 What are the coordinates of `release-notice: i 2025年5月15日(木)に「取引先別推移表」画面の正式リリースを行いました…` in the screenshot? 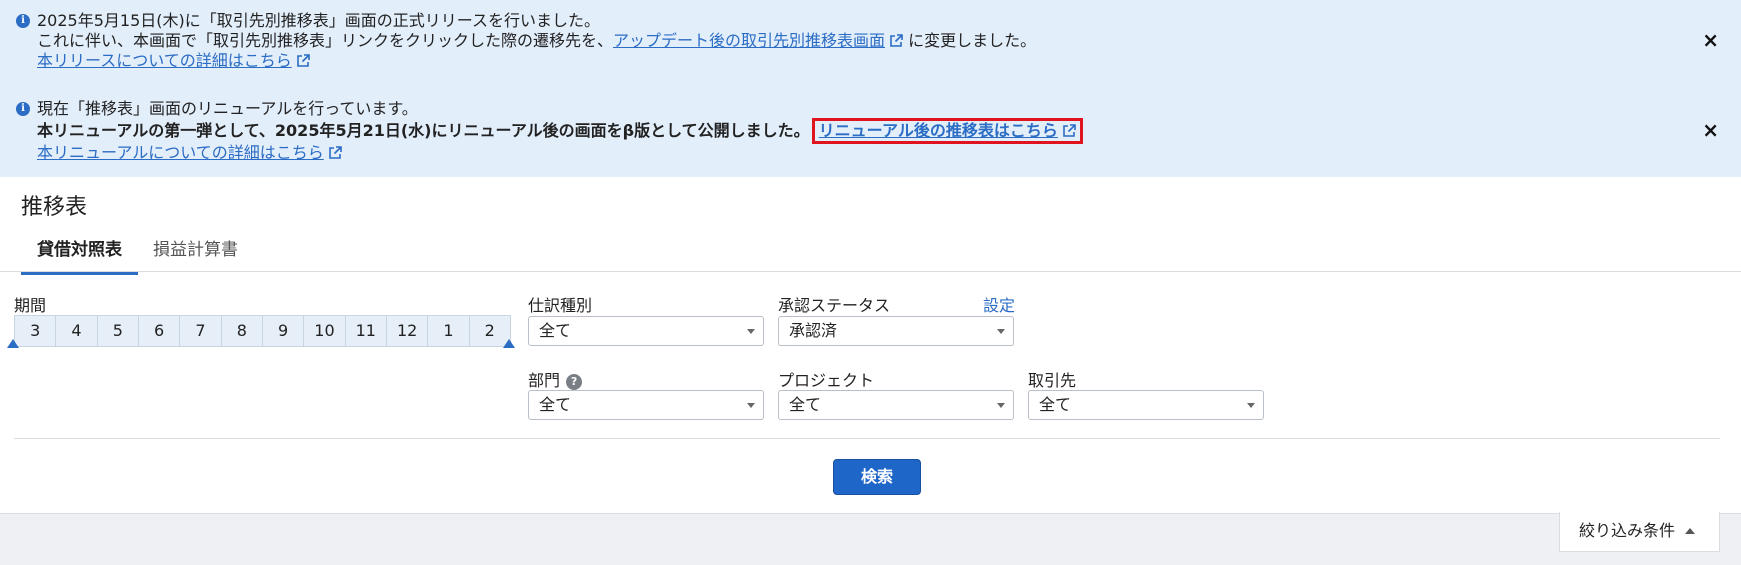 It's located at (866, 41).